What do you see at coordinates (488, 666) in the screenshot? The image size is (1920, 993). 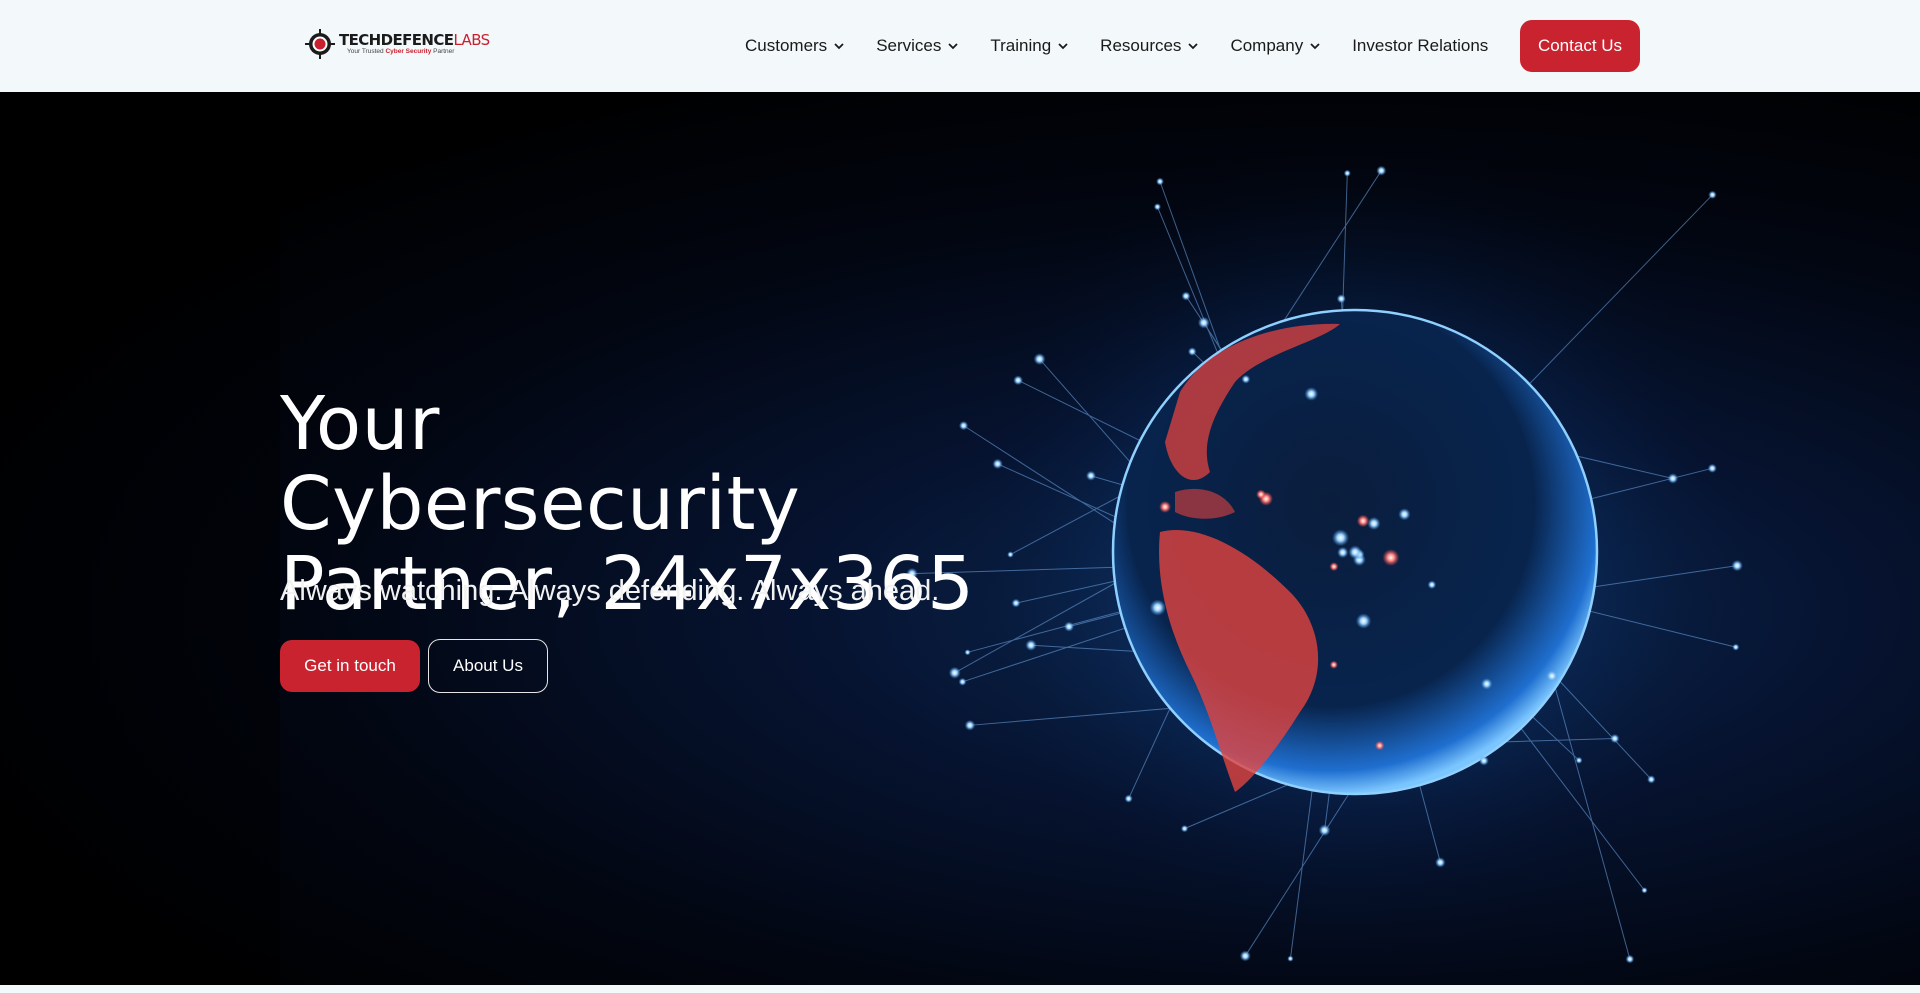 I see `about-us-button: About Us` at bounding box center [488, 666].